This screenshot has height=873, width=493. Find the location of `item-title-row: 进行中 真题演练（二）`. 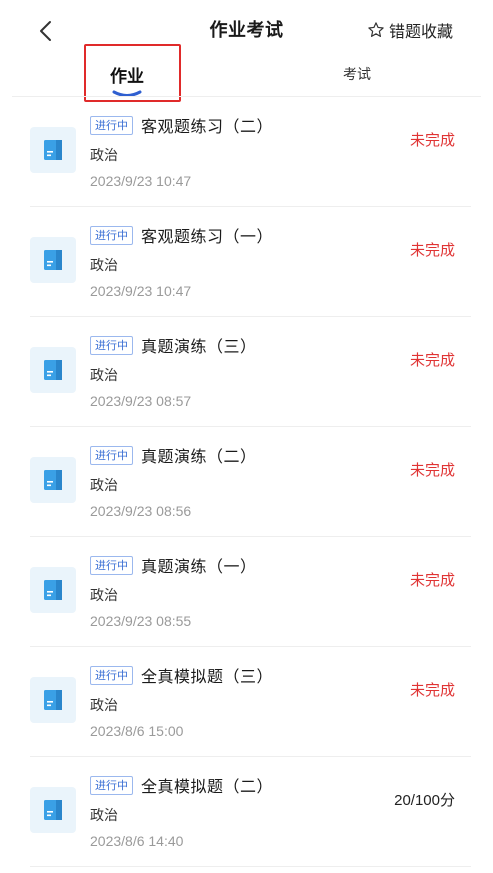

item-title-row: 进行中 真题演练（二） is located at coordinates (173, 455).